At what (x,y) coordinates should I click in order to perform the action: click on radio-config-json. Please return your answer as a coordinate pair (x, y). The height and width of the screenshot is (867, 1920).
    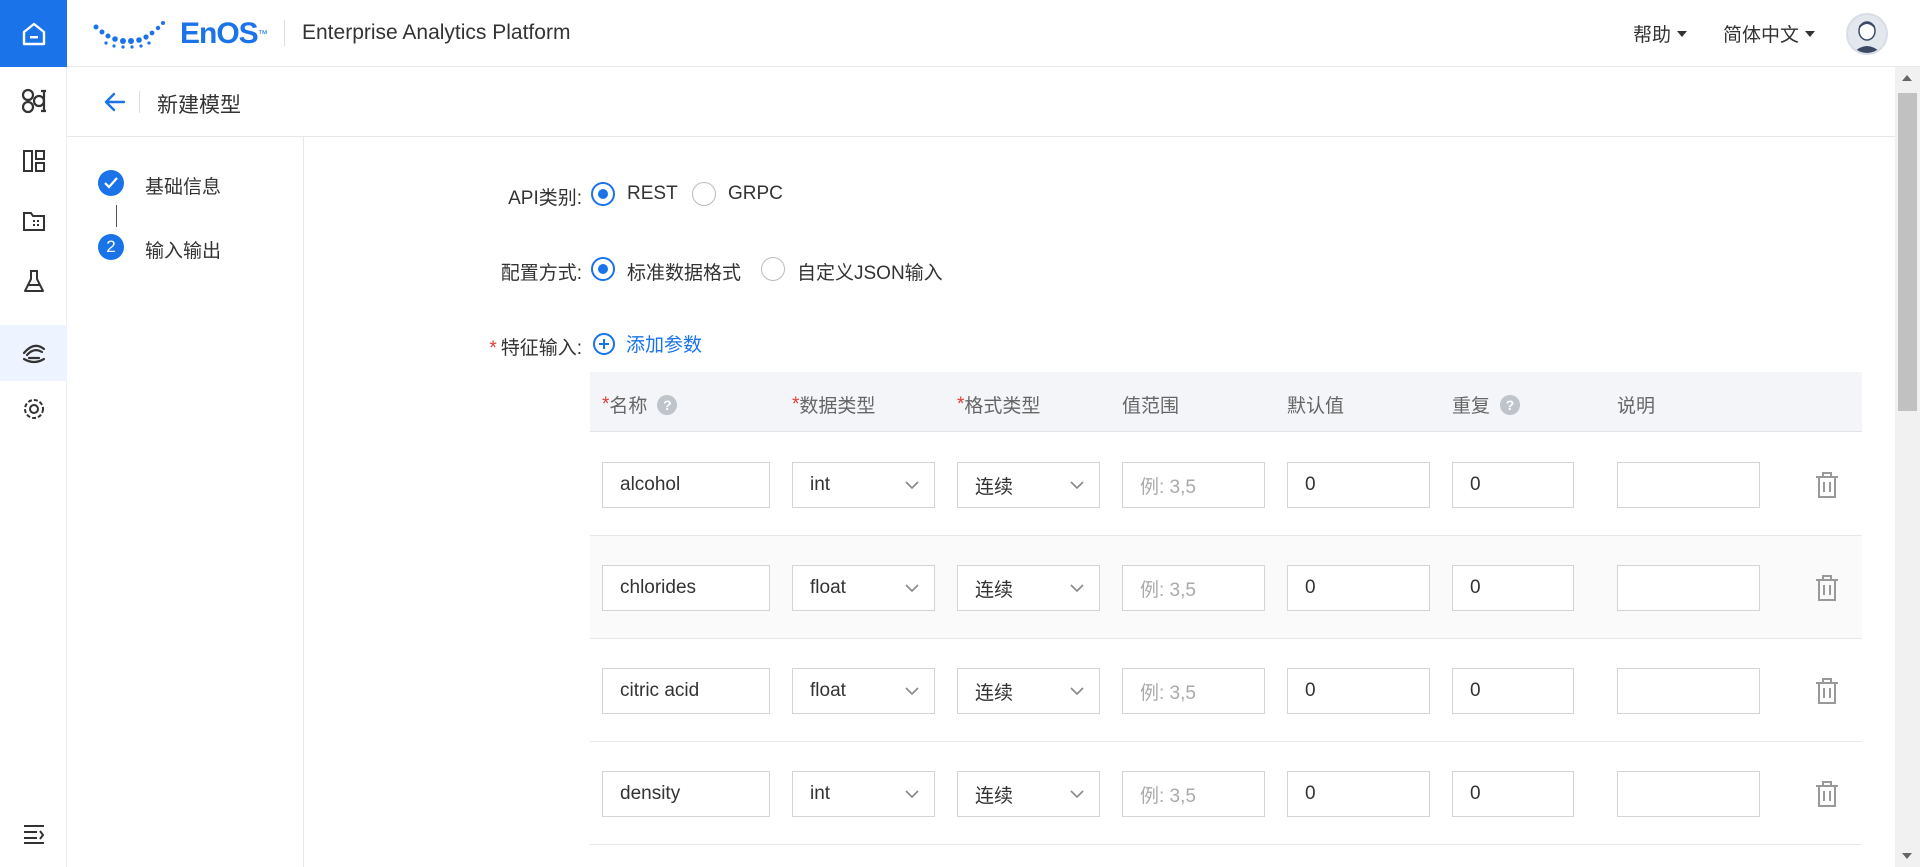
    Looking at the image, I should click on (773, 269).